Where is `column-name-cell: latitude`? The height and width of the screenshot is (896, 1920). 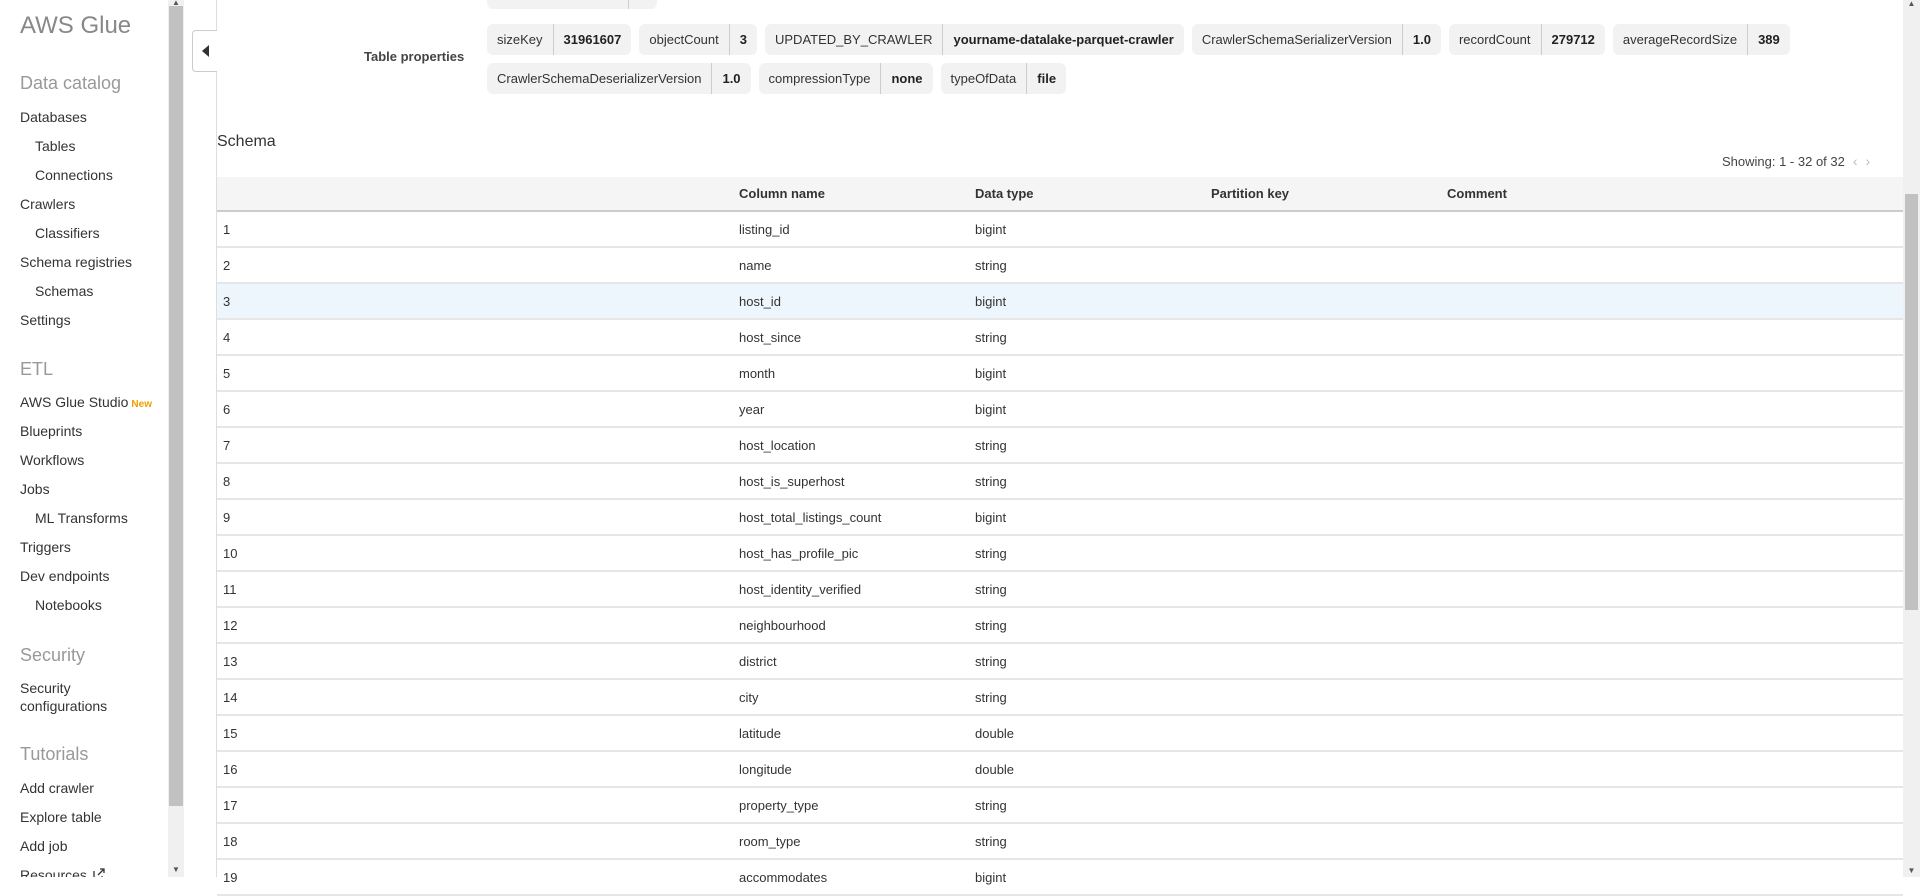 column-name-cell: latitude is located at coordinates (760, 733).